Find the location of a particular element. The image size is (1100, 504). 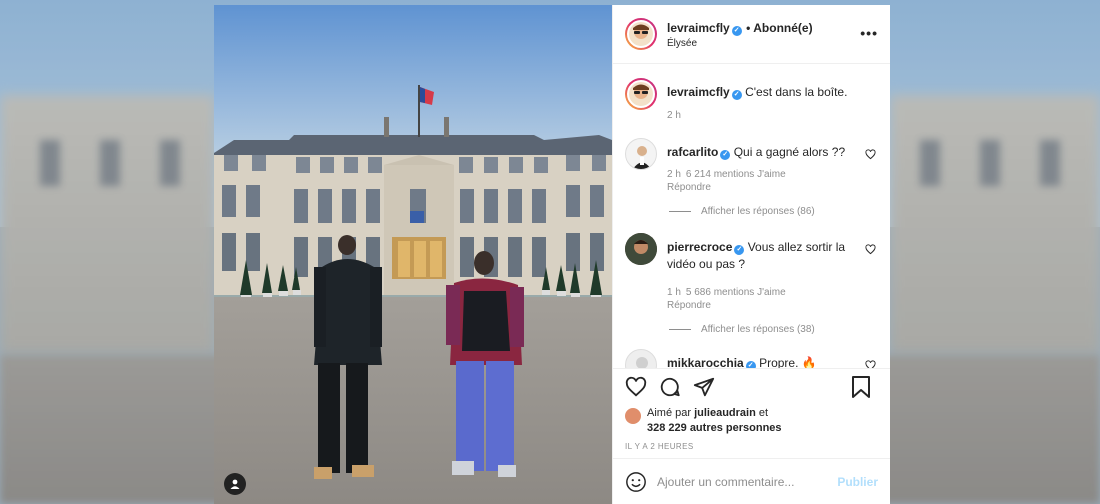

comment-text: Propre. 🔥 is located at coordinates (788, 362).